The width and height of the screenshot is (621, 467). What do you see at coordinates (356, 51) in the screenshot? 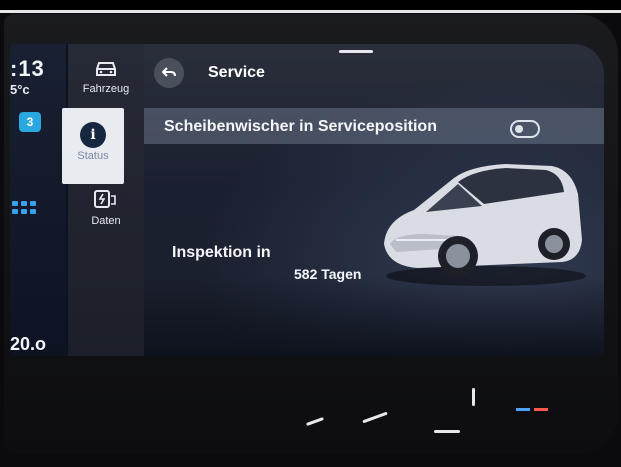
I see `page-indicator` at bounding box center [356, 51].